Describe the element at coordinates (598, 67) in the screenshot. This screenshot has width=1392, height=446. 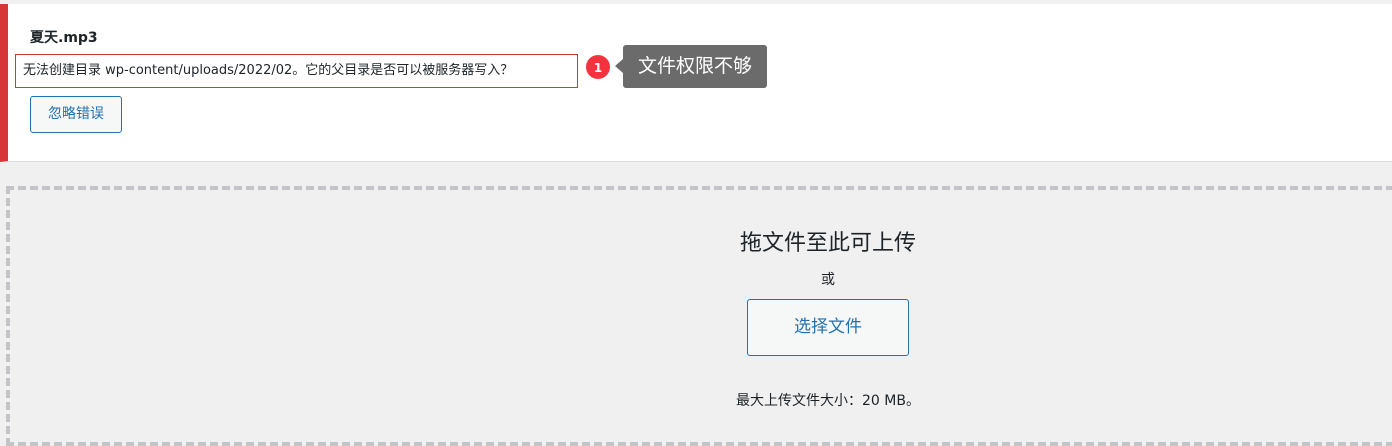
I see `annotation-badge: 1` at that location.